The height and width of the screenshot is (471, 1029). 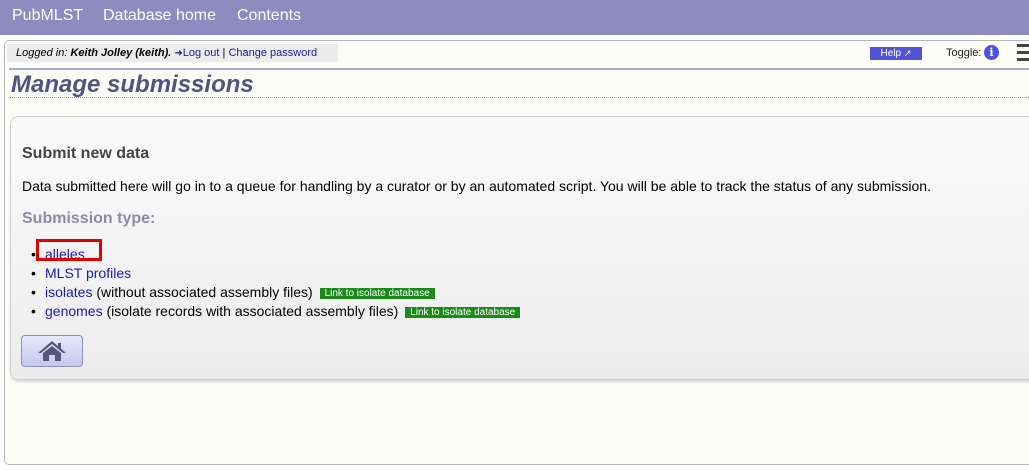 I want to click on title-rule, so click(x=519, y=69).